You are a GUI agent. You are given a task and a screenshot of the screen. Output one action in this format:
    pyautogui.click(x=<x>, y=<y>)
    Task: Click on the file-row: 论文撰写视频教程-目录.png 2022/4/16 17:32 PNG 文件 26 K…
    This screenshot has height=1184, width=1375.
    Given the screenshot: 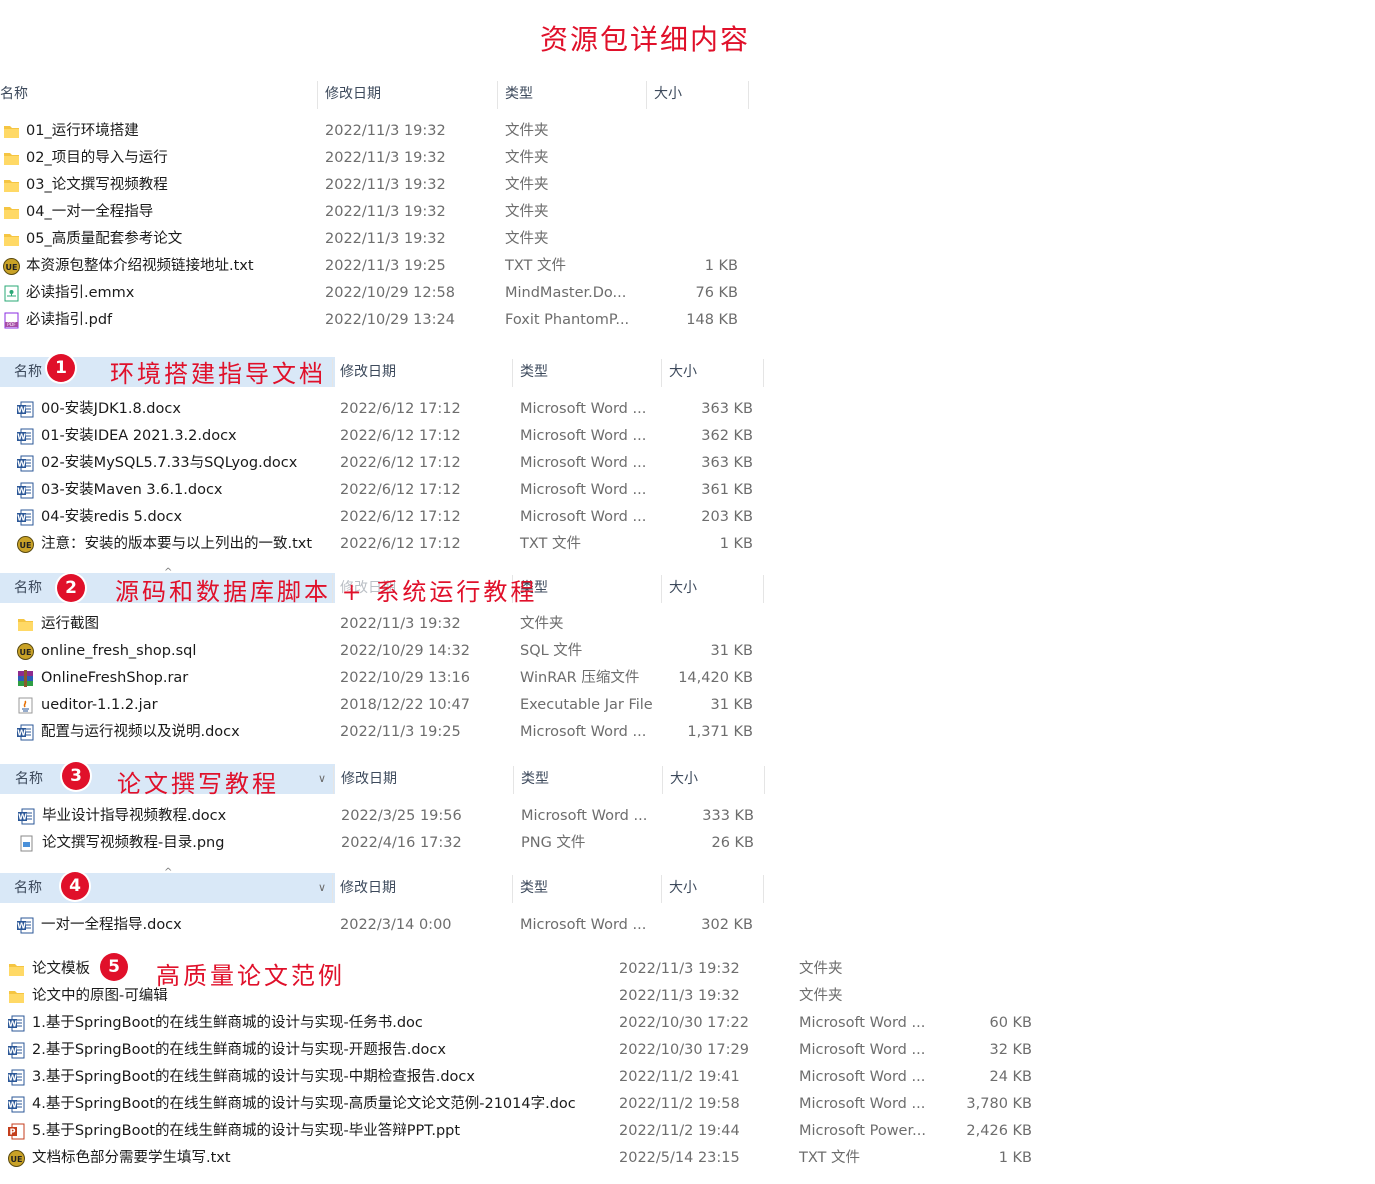 What is the action you would take?
    pyautogui.click(x=687, y=843)
    